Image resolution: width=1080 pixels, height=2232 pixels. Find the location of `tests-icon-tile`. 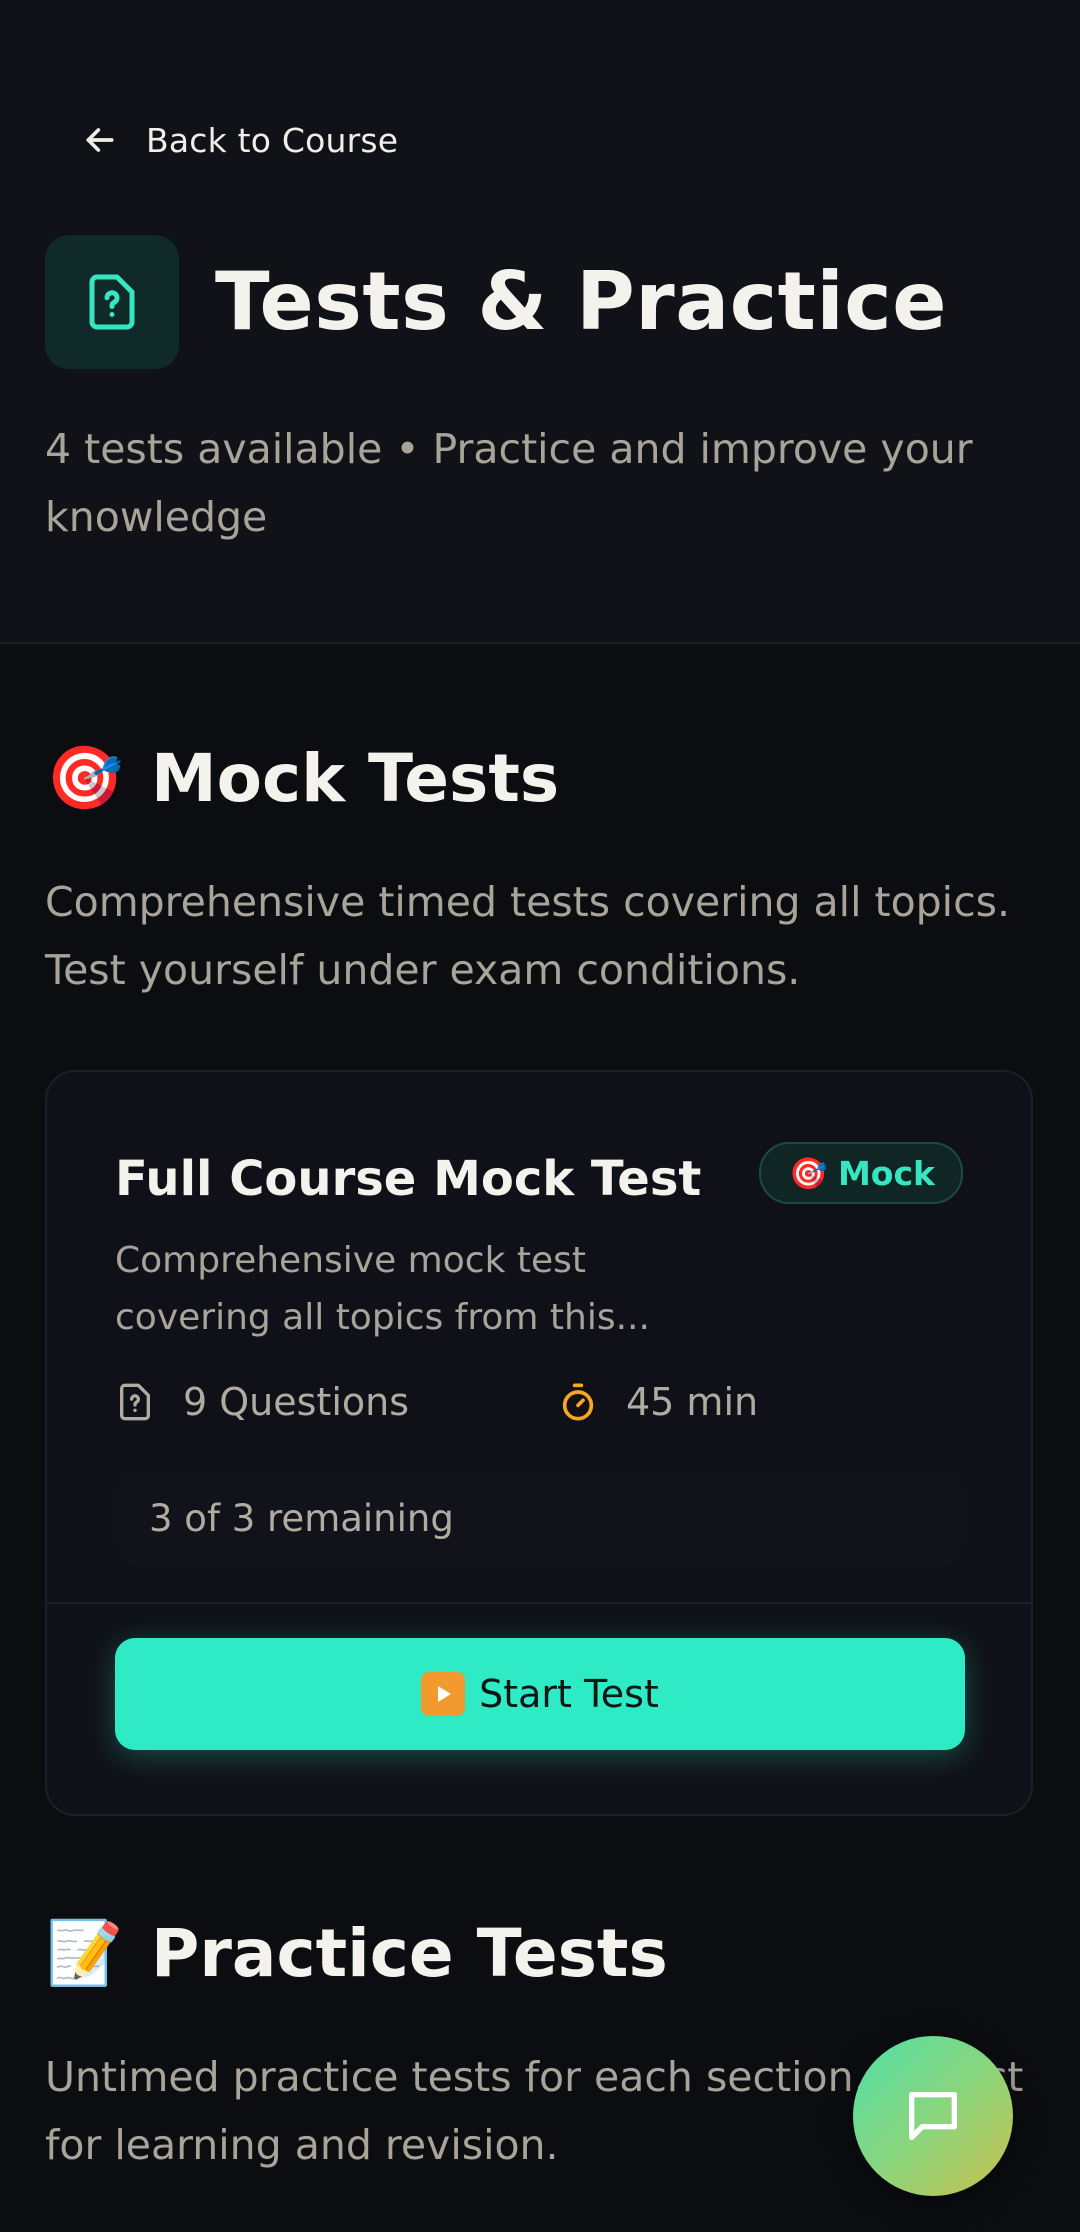

tests-icon-tile is located at coordinates (112, 302).